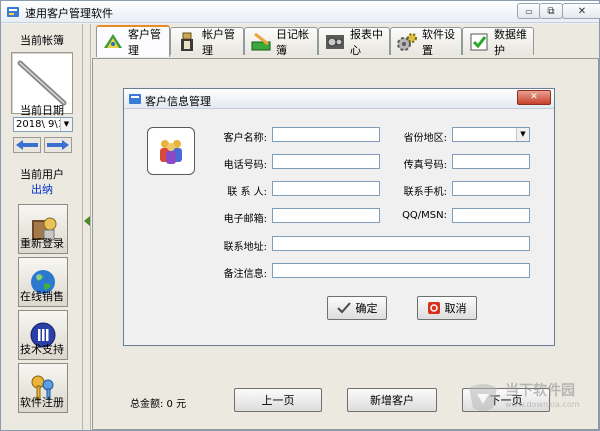  Describe the element at coordinates (87, 221) in the screenshot. I see `collapse-arrow-icon` at that location.